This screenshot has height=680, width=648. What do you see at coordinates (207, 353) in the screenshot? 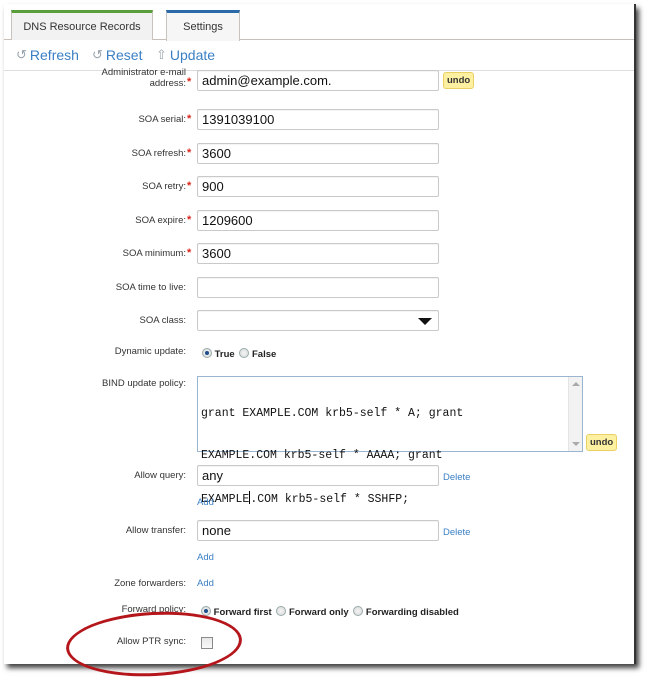
I see `dynamic-update-true-radio` at bounding box center [207, 353].